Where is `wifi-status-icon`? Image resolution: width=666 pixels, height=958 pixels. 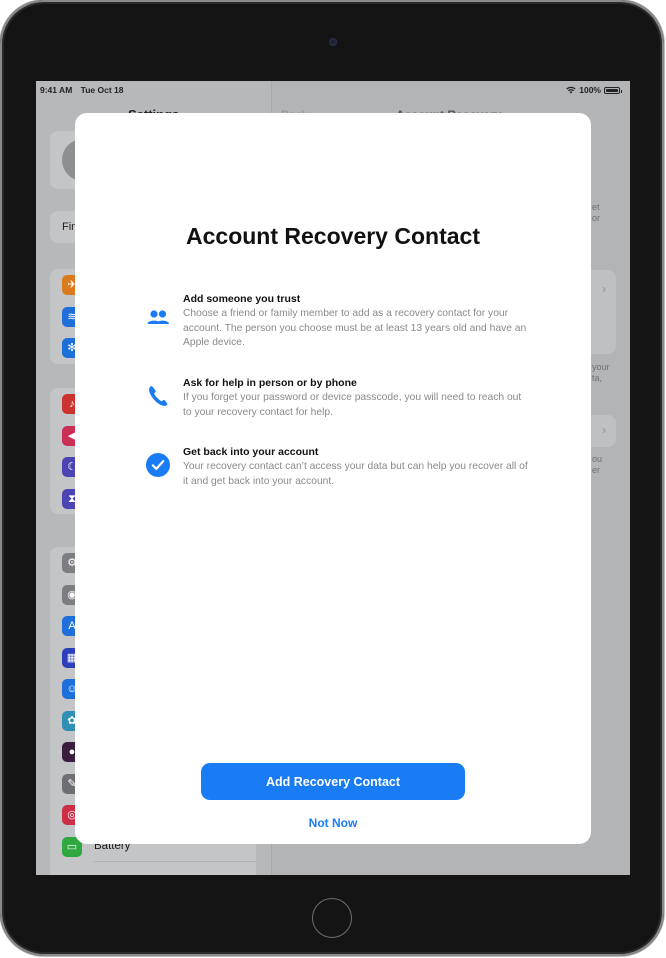 wifi-status-icon is located at coordinates (571, 90).